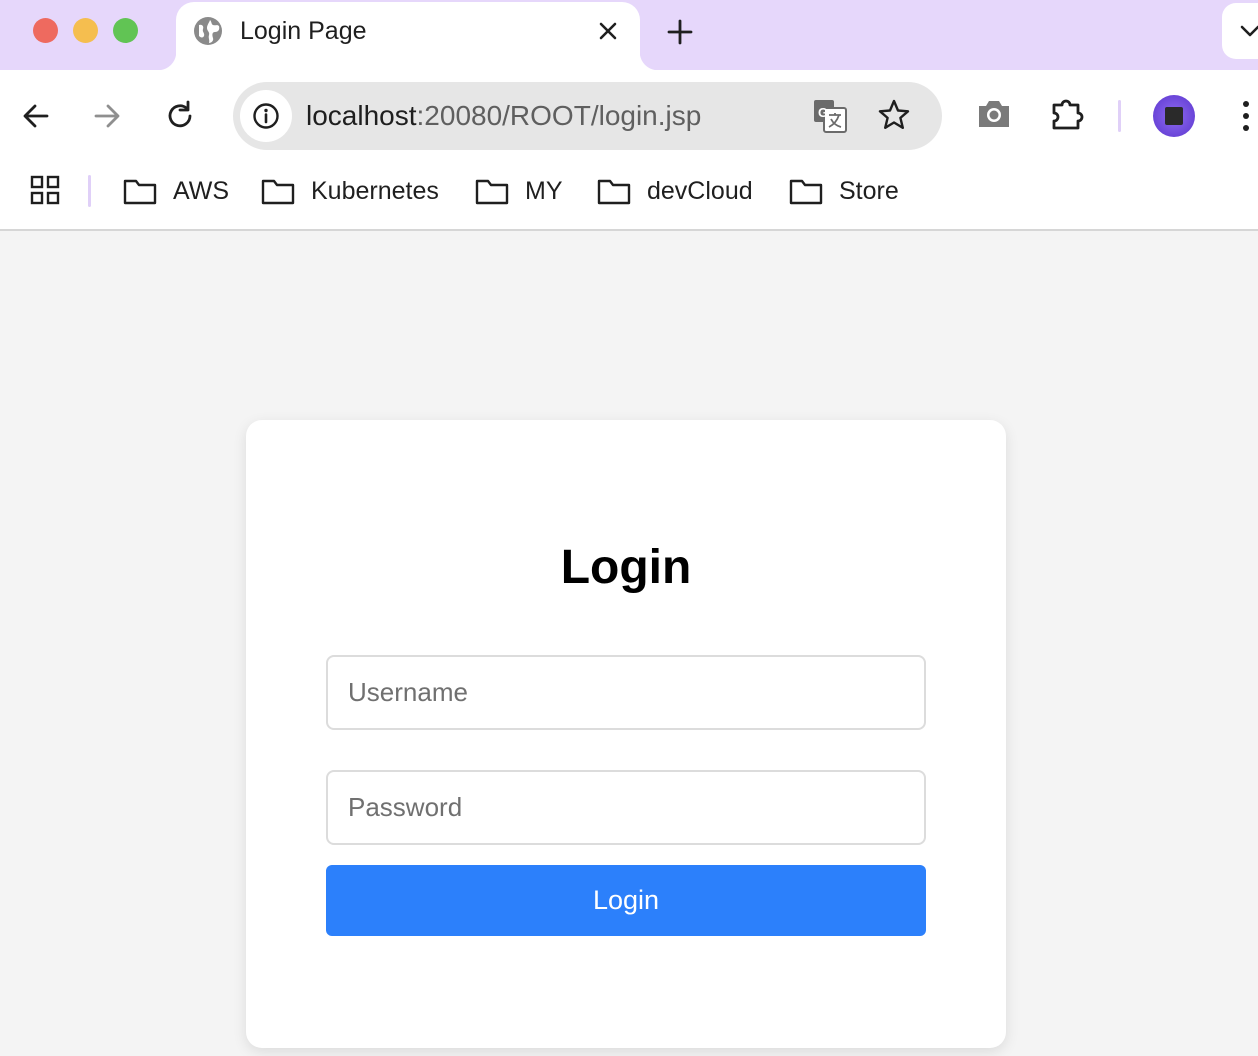 Image resolution: width=1258 pixels, height=1056 pixels. Describe the element at coordinates (408, 36) in the screenshot. I see `tab-login-page: Login Page` at that location.